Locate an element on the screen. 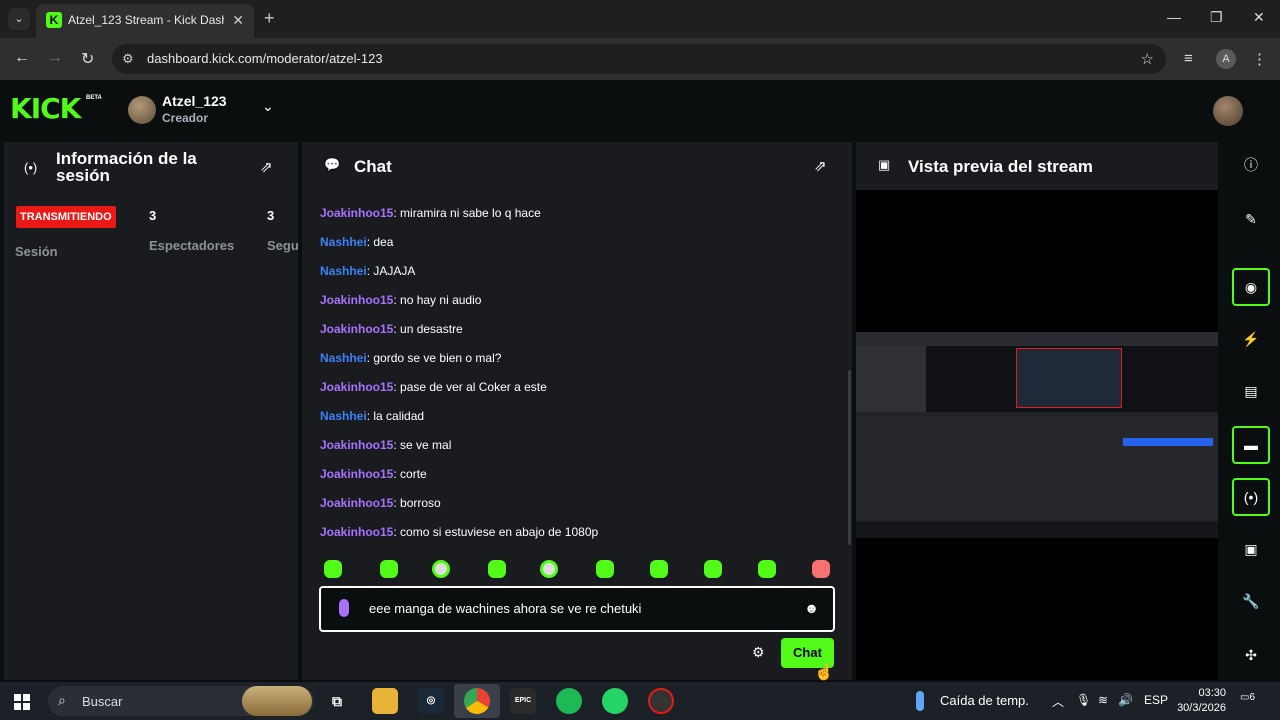 This screenshot has width=1280, height=720. chat-panel-header: 💬 Chat ⇗ is located at coordinates (577, 166).